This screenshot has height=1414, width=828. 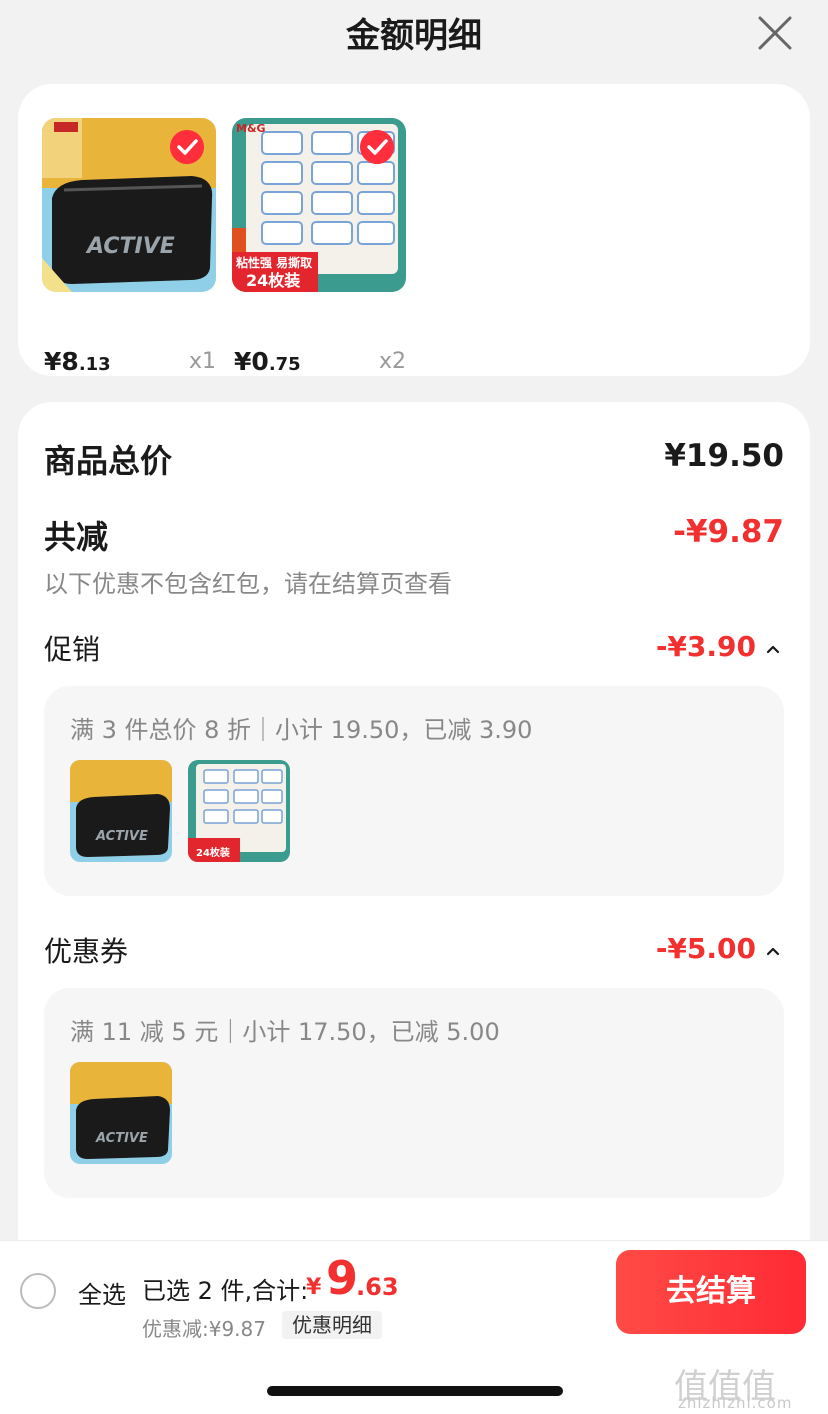 I want to click on coupon-detail-text: 满 11 减 5 元｜小计 17.50，已减 5.00, so click(x=285, y=1032).